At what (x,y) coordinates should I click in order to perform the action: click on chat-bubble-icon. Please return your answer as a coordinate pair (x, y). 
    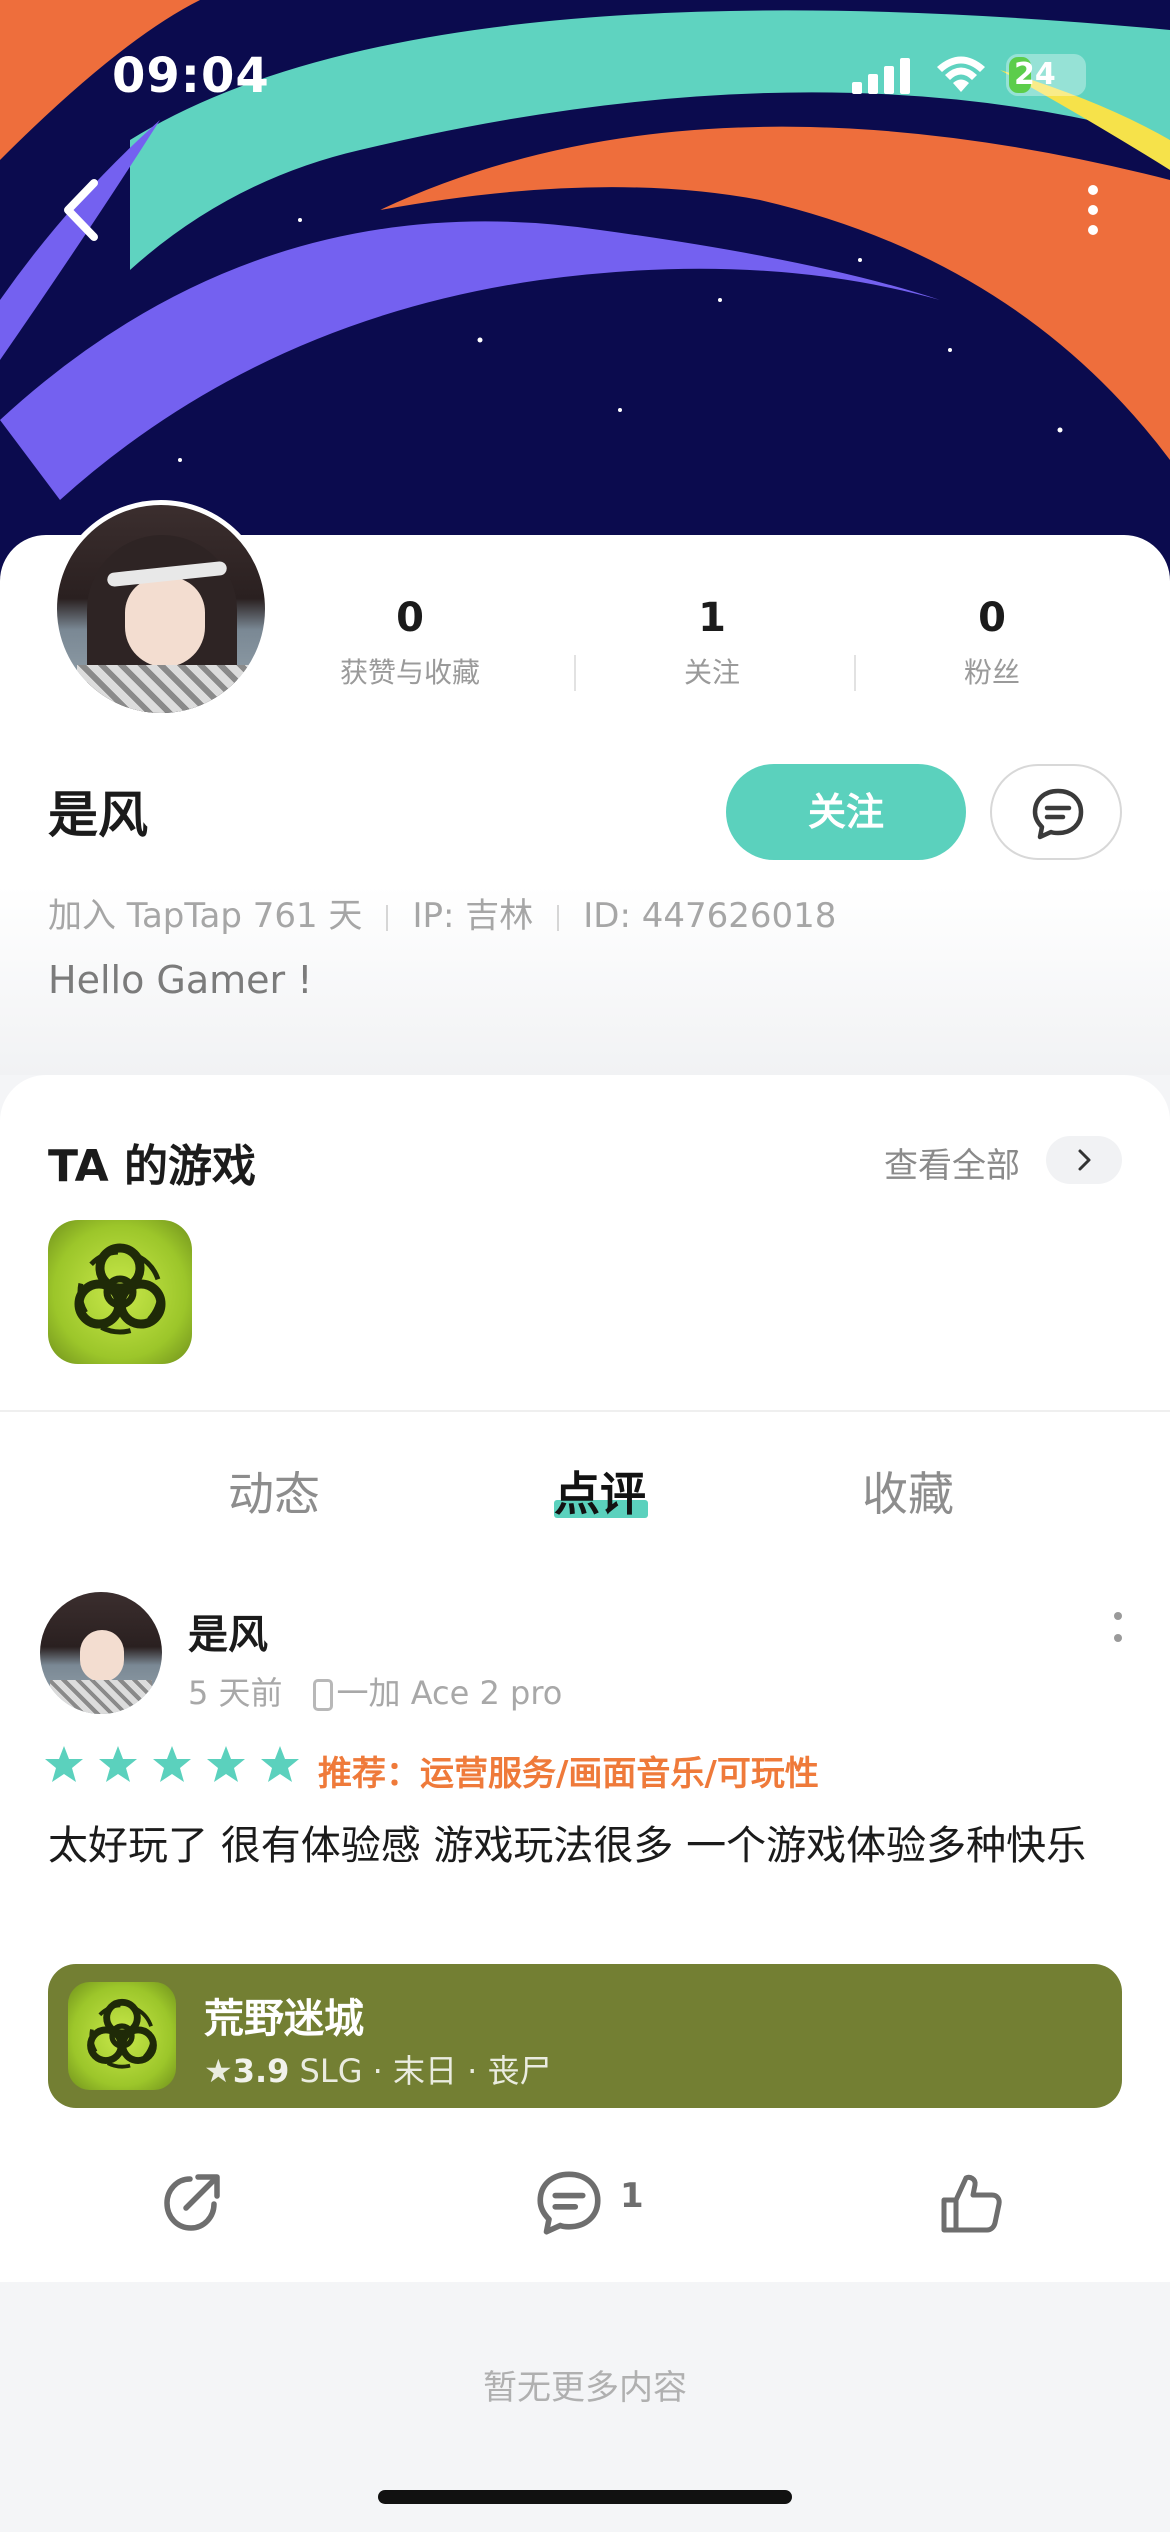
    Looking at the image, I should click on (1058, 814).